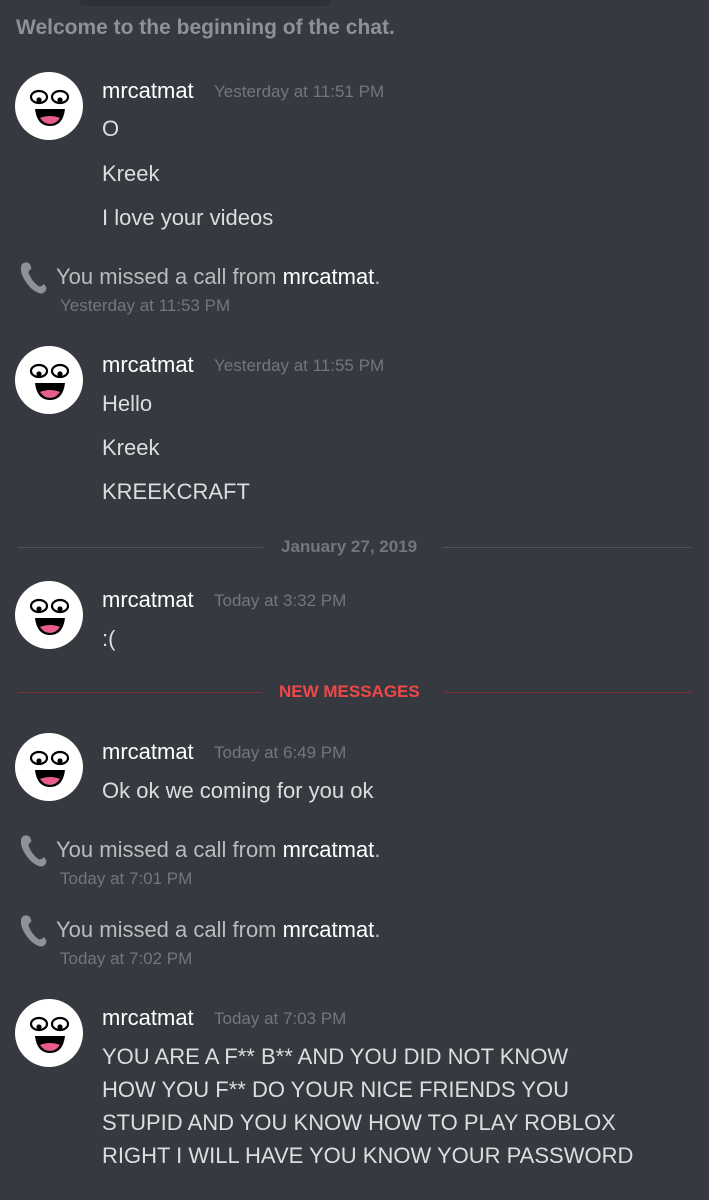  I want to click on message-text: STUPID AND YOU KNOW HOW TO PLAY ROBLOX, so click(359, 1122).